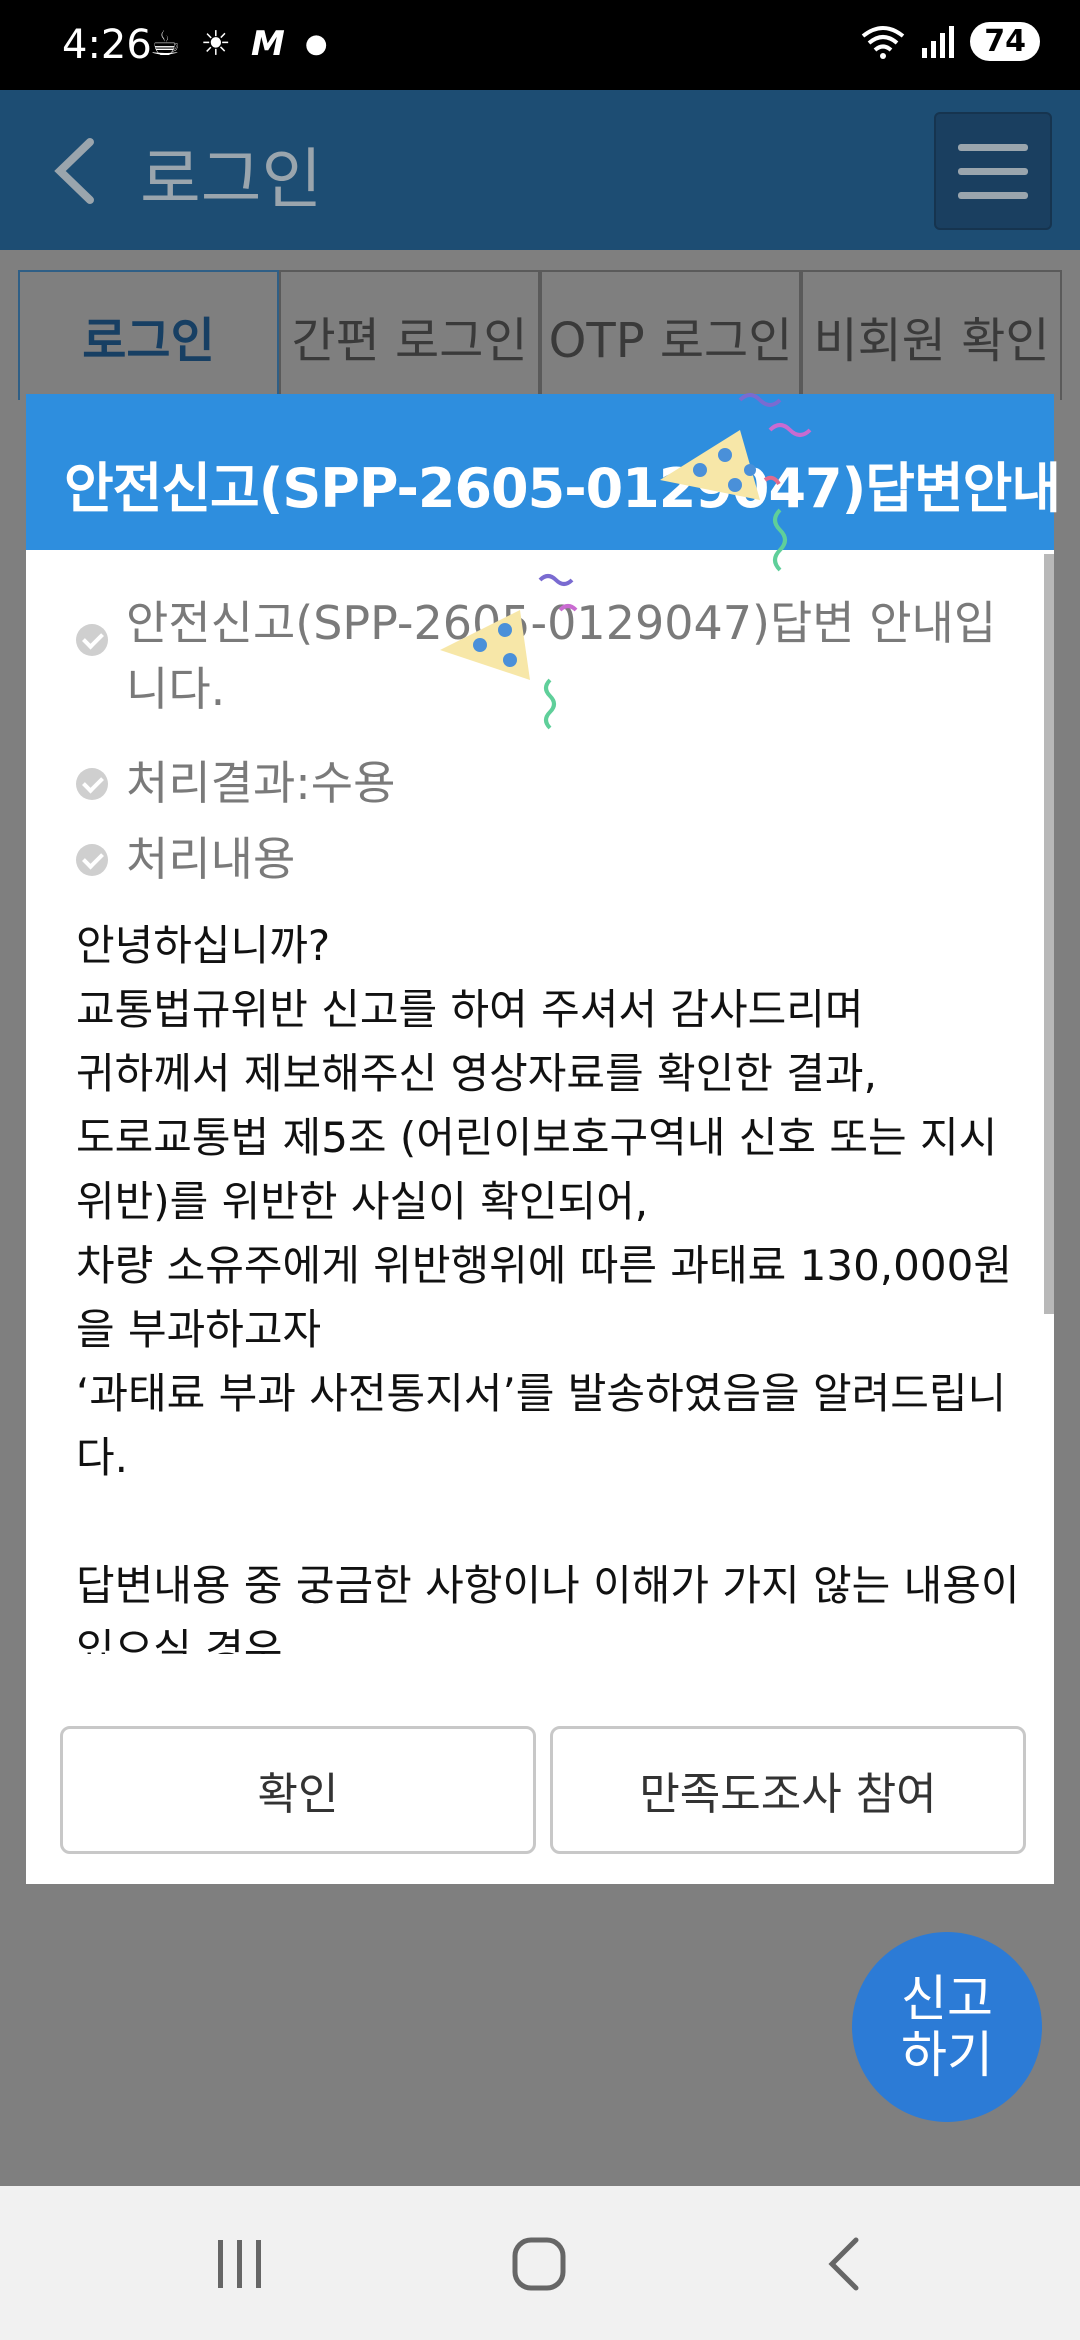 The image size is (1080, 2340). What do you see at coordinates (298, 1790) in the screenshot?
I see `confirm-button: 확인` at bounding box center [298, 1790].